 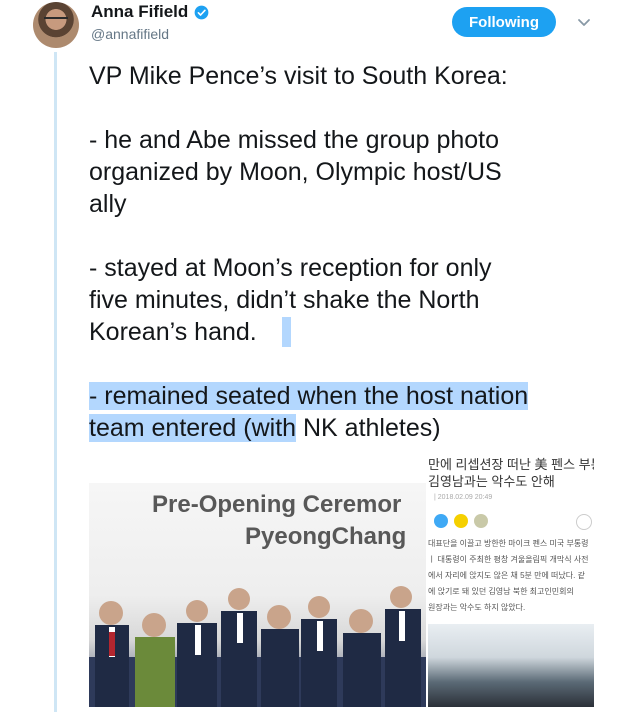 I want to click on tweet-line: organized by Moon, Olympic host/US, so click(x=295, y=172).